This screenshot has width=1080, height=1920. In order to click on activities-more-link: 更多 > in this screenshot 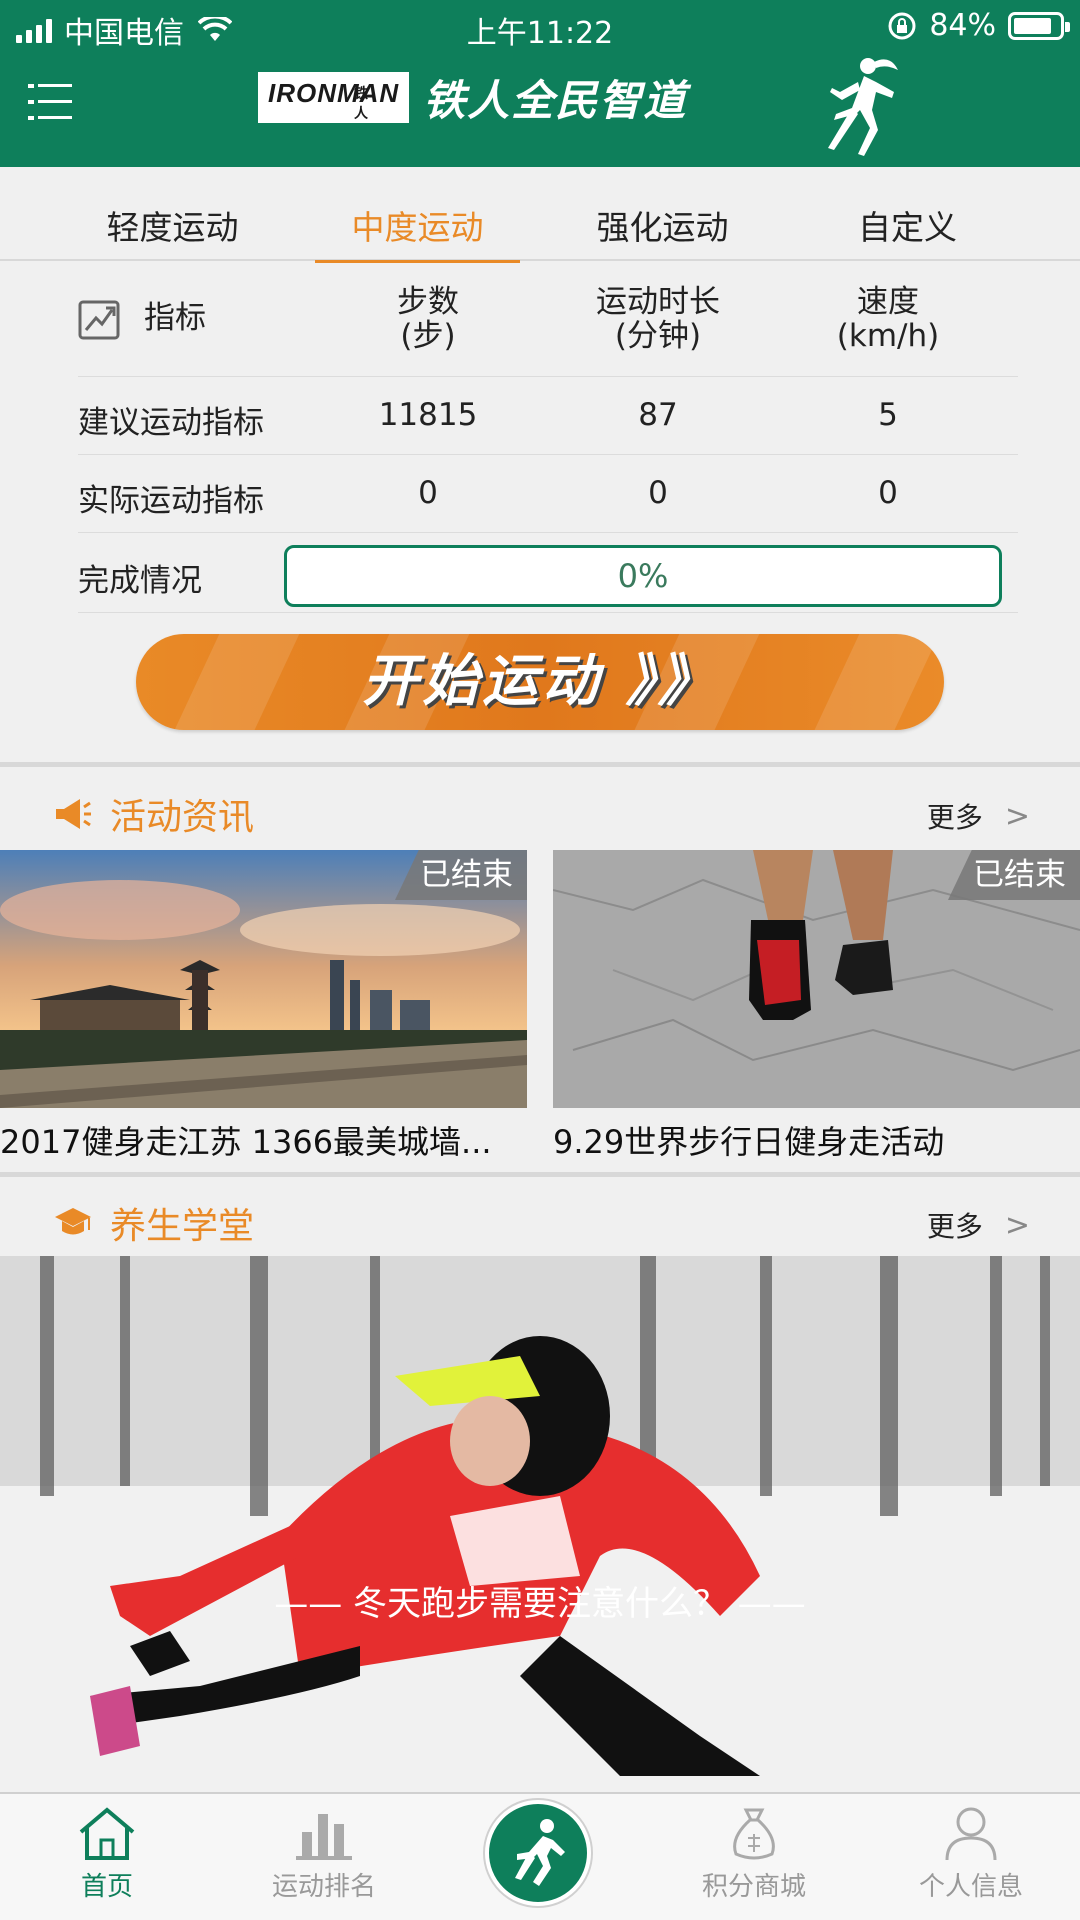, I will do `click(978, 816)`.